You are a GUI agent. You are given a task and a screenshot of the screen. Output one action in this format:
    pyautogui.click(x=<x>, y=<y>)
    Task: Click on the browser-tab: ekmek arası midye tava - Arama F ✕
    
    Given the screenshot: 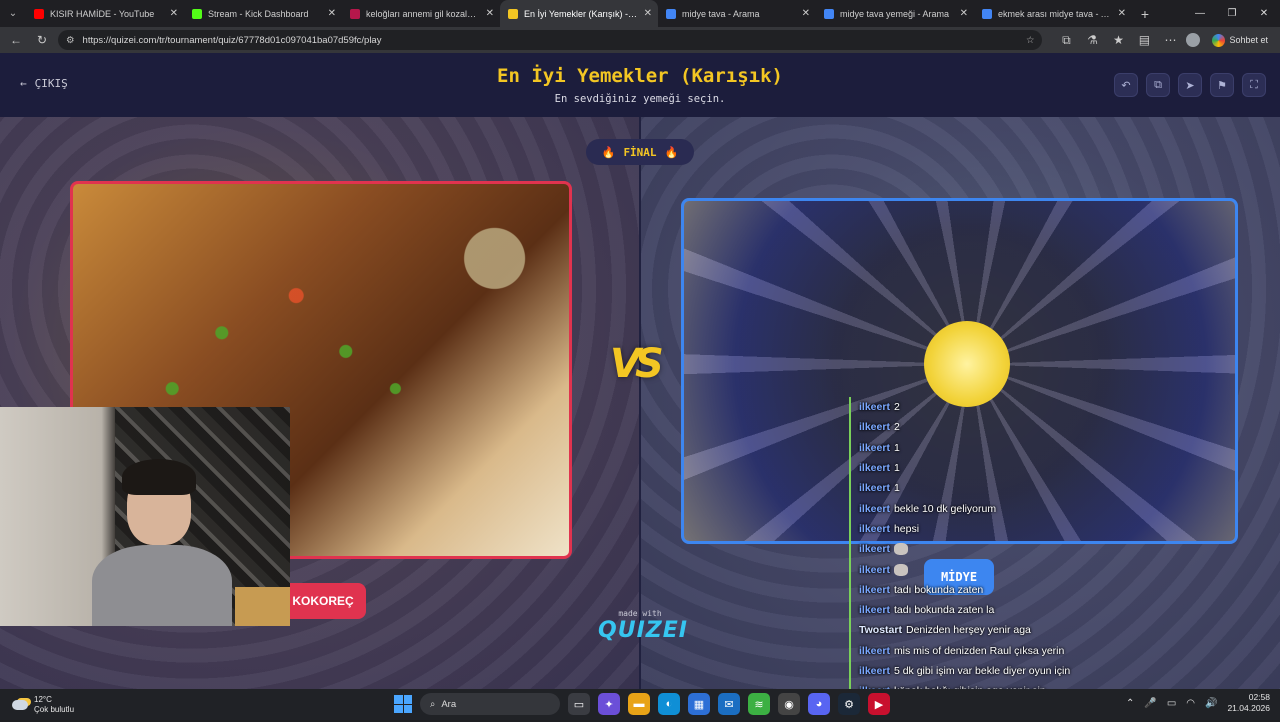 What is the action you would take?
    pyautogui.click(x=1053, y=13)
    